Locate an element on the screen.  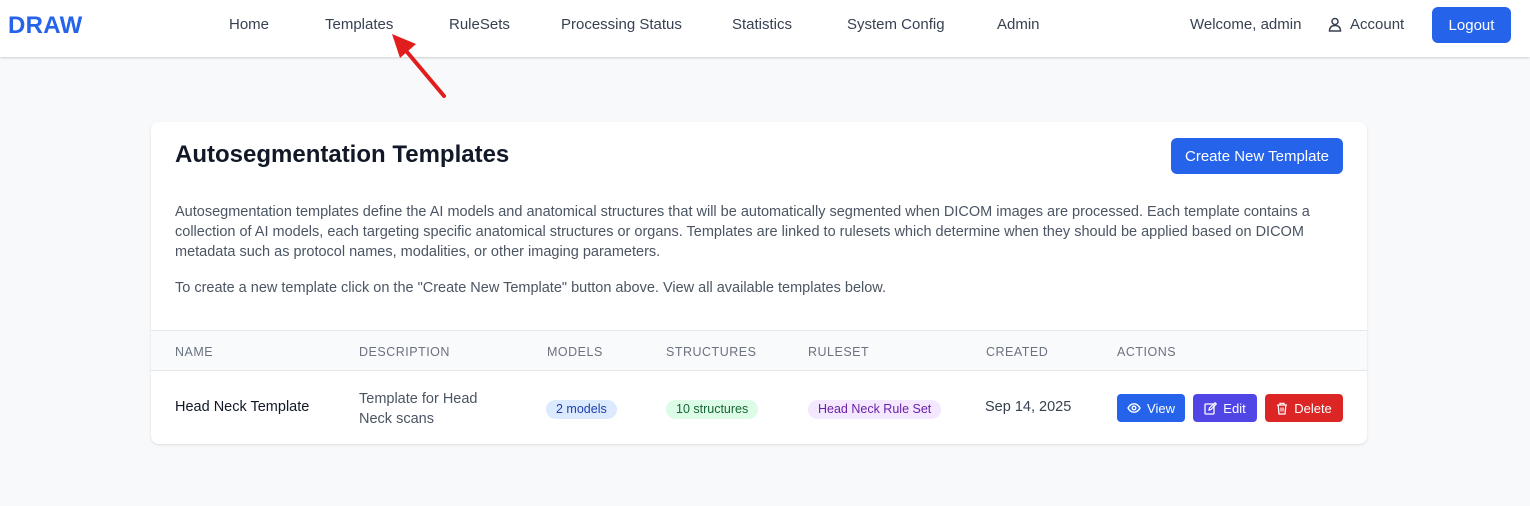
brand-logo: DRAW is located at coordinates (45, 26).